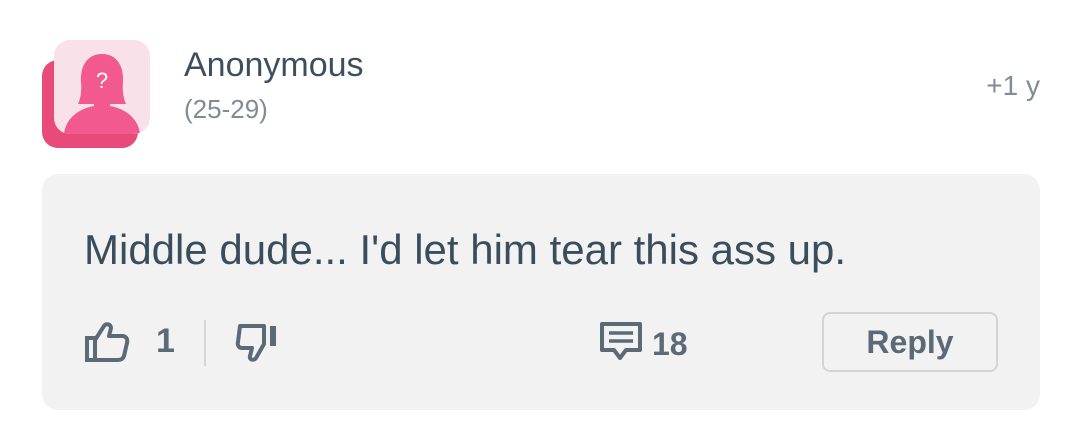 This screenshot has width=1080, height=437. What do you see at coordinates (165, 341) in the screenshot?
I see `like-count: 1` at bounding box center [165, 341].